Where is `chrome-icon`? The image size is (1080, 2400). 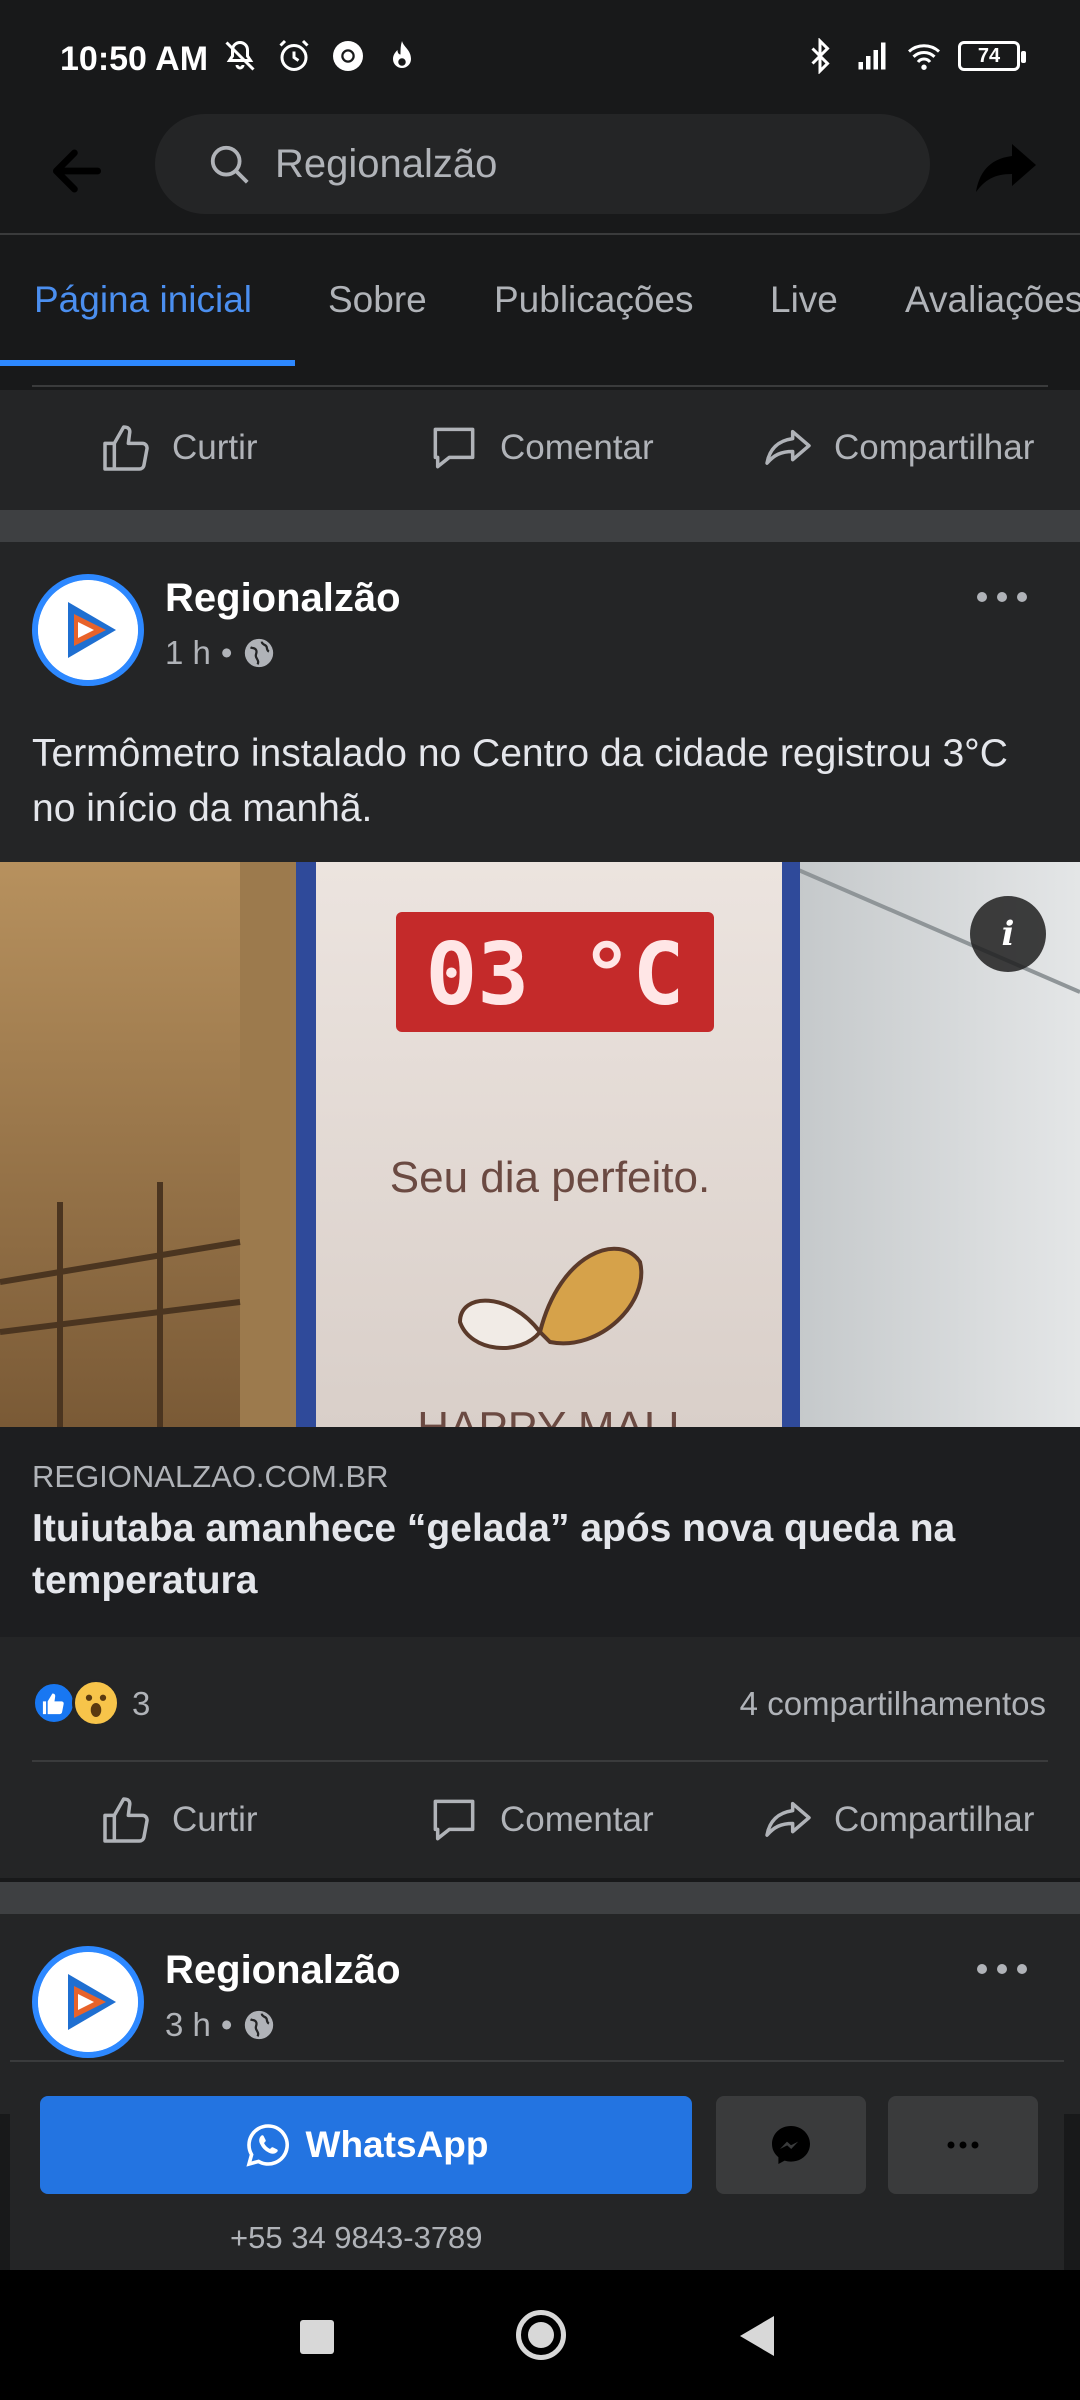
chrome-icon is located at coordinates (348, 56).